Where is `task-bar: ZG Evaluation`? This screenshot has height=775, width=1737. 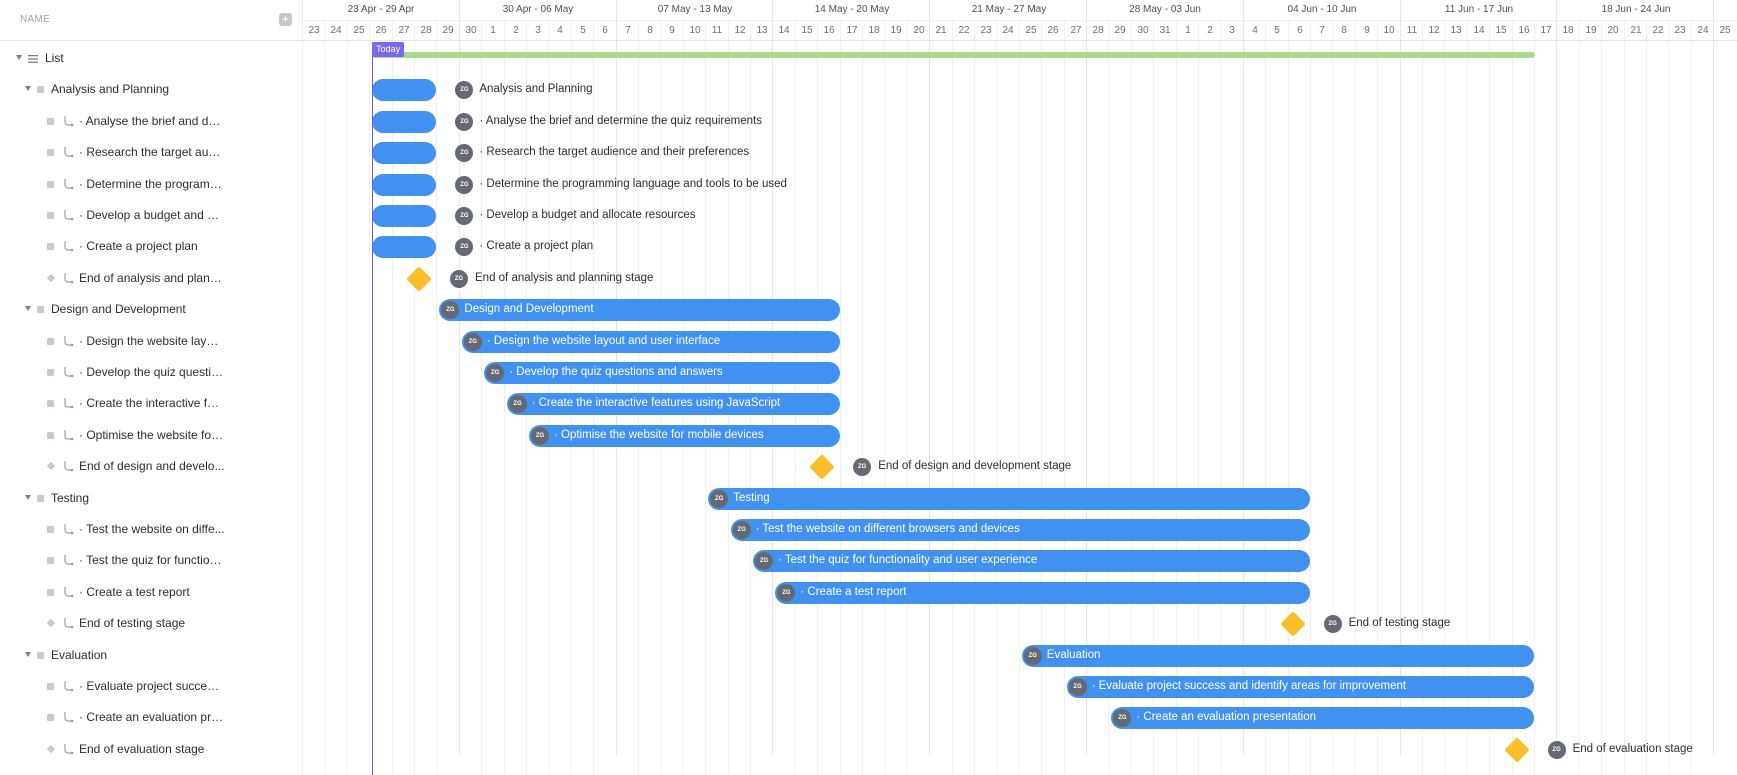 task-bar: ZG Evaluation is located at coordinates (1277, 655).